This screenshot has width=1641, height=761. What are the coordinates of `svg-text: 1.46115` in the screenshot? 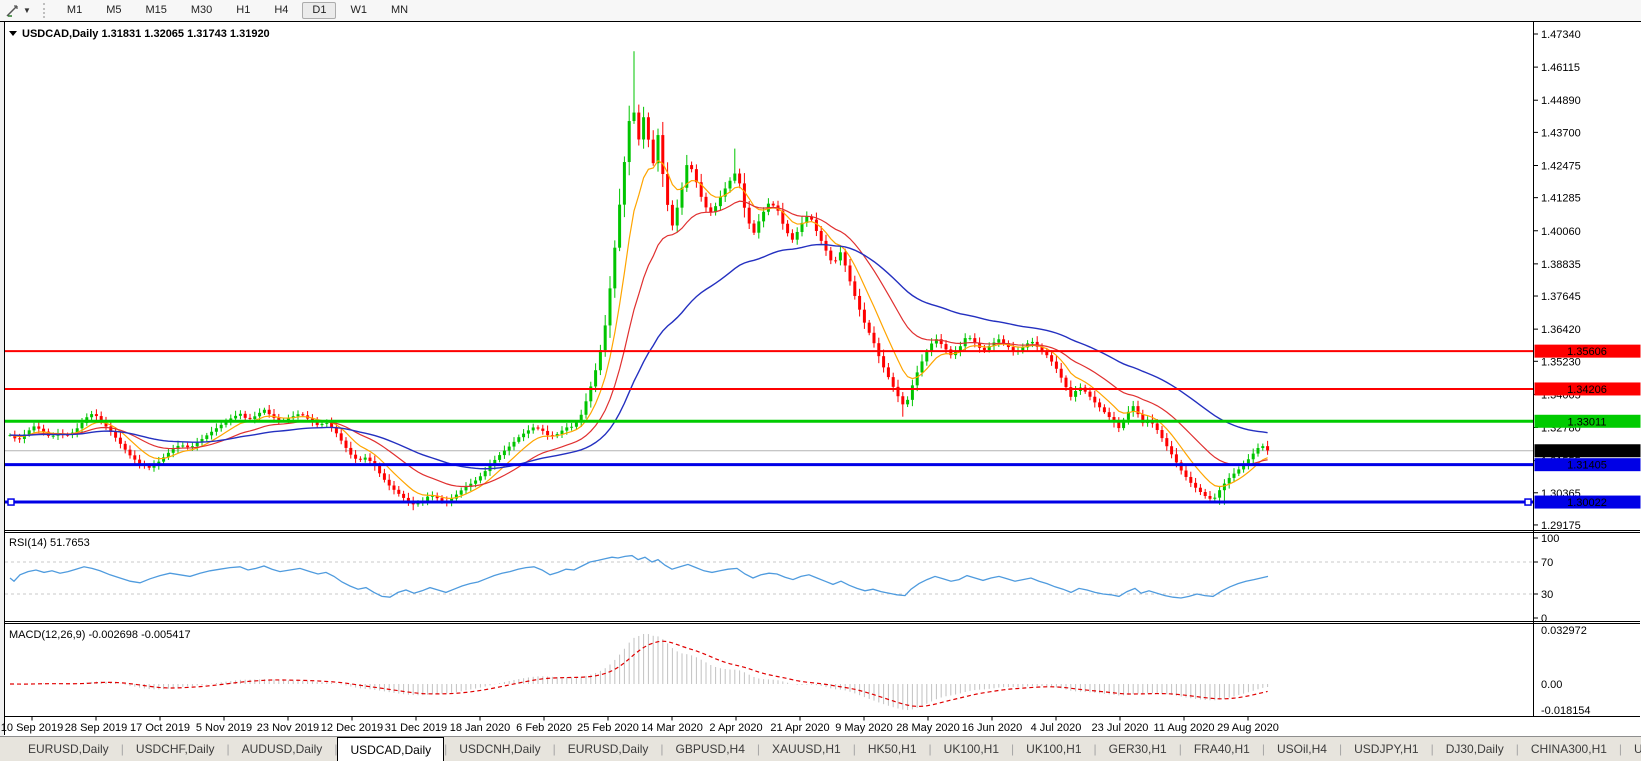 It's located at (1560, 68).